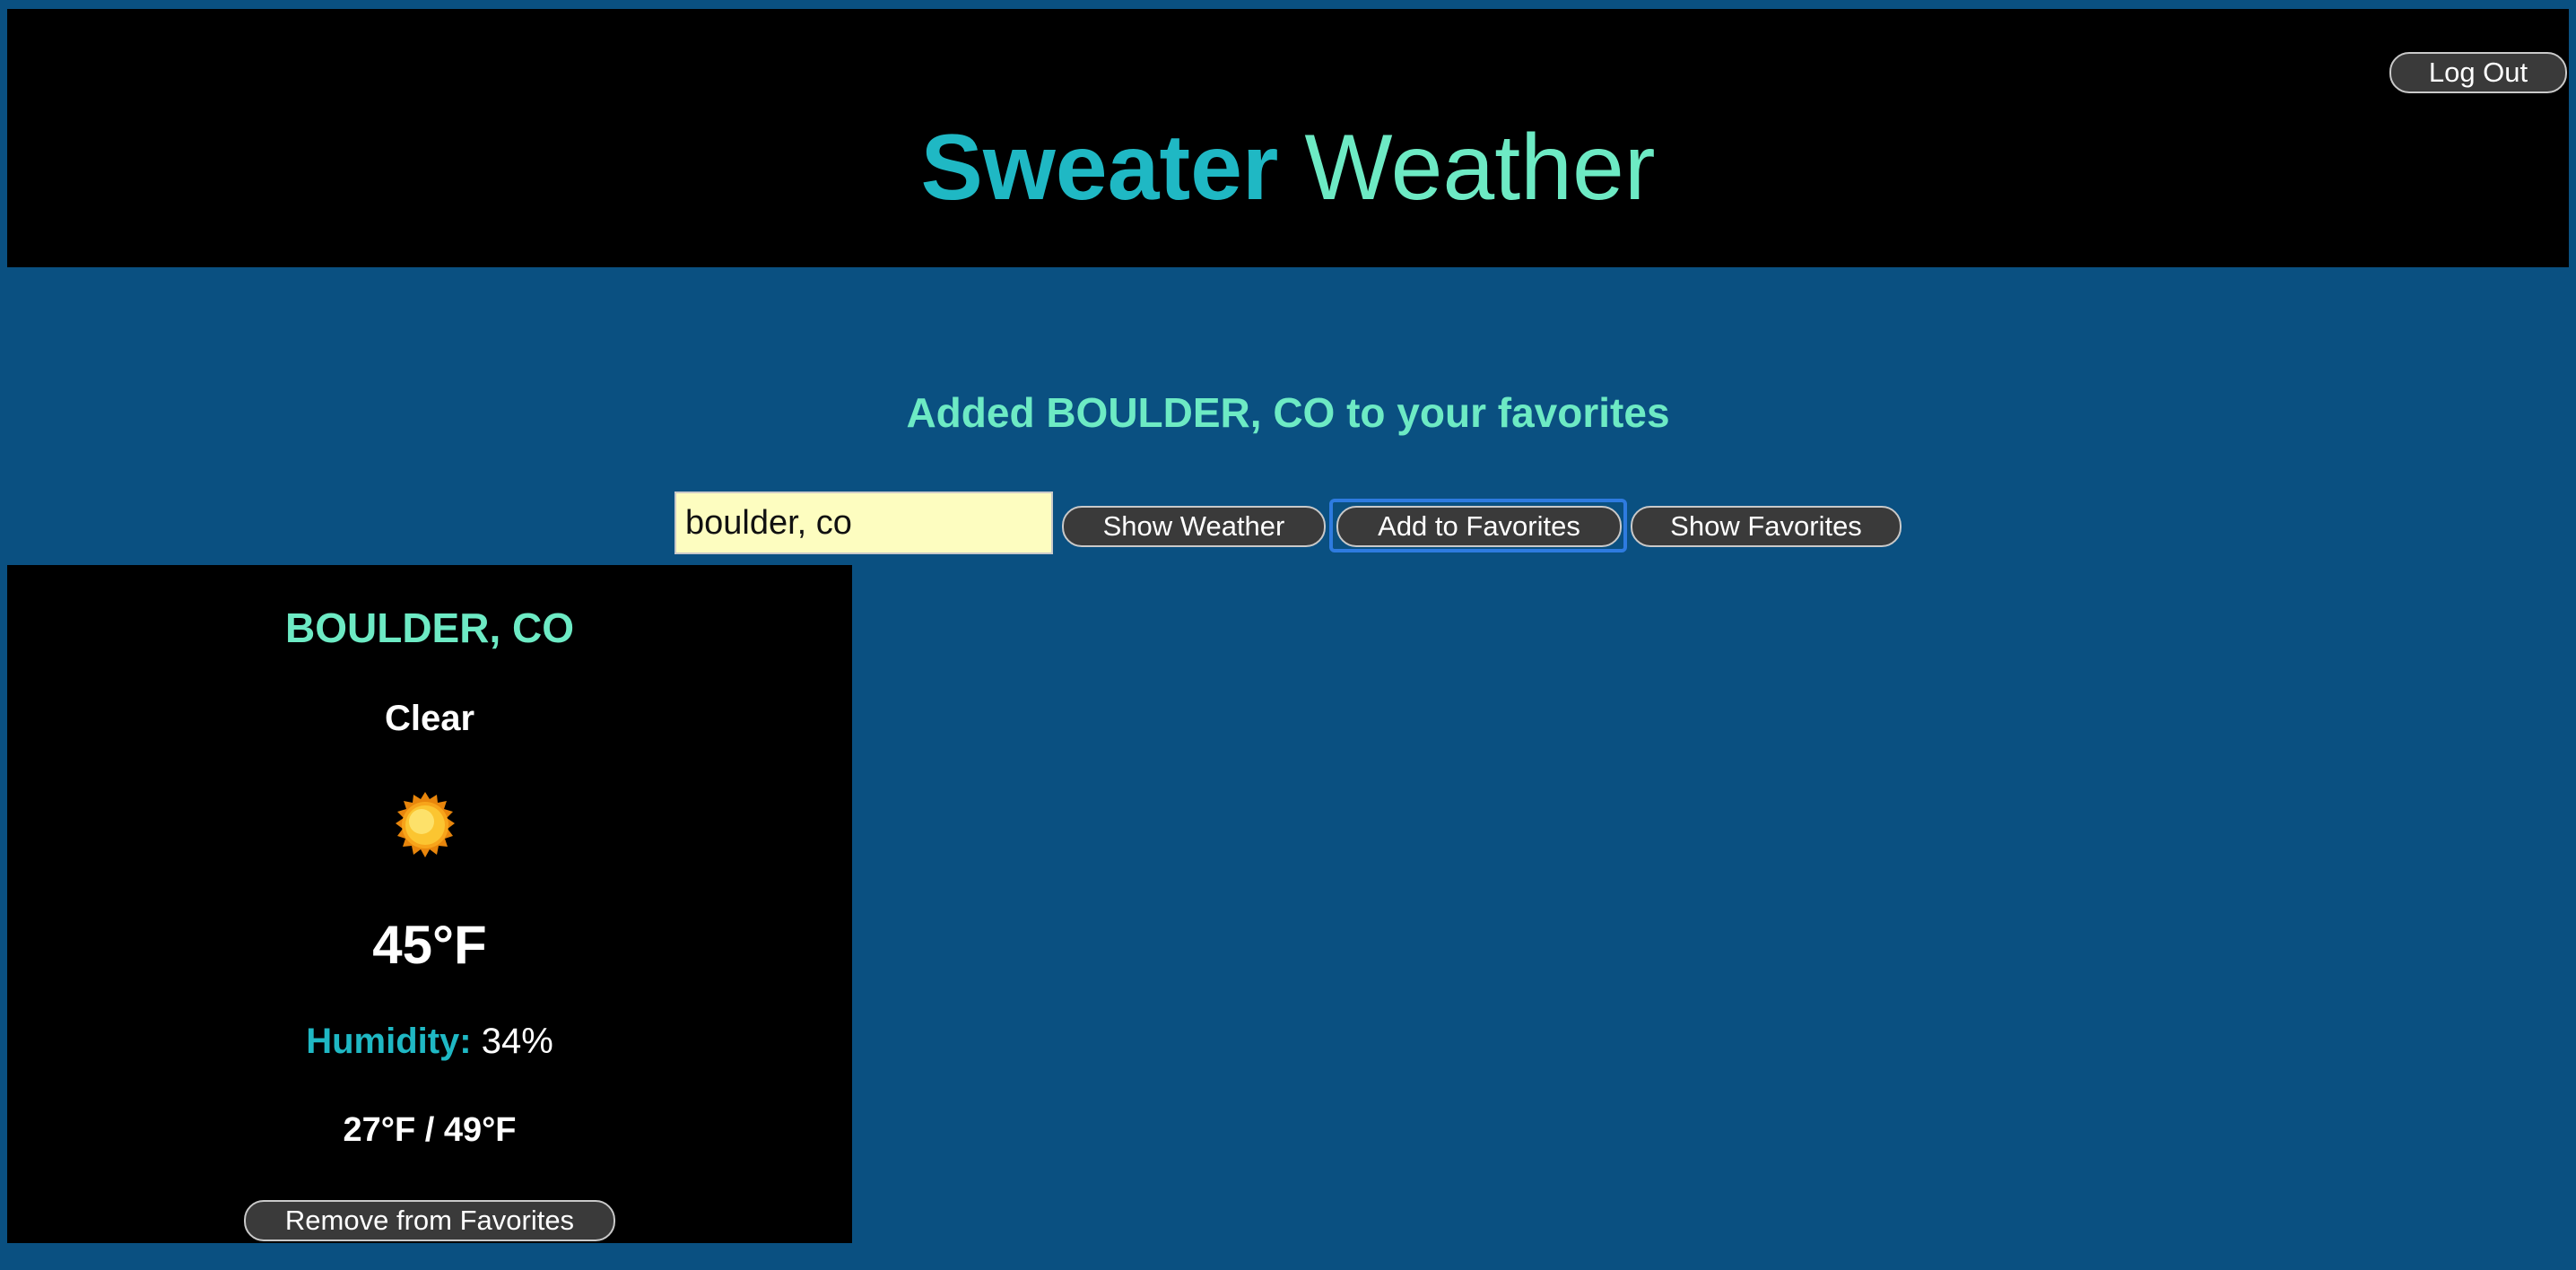 This screenshot has width=2576, height=1270. I want to click on show-favorites-button: Show Favorites, so click(1766, 526).